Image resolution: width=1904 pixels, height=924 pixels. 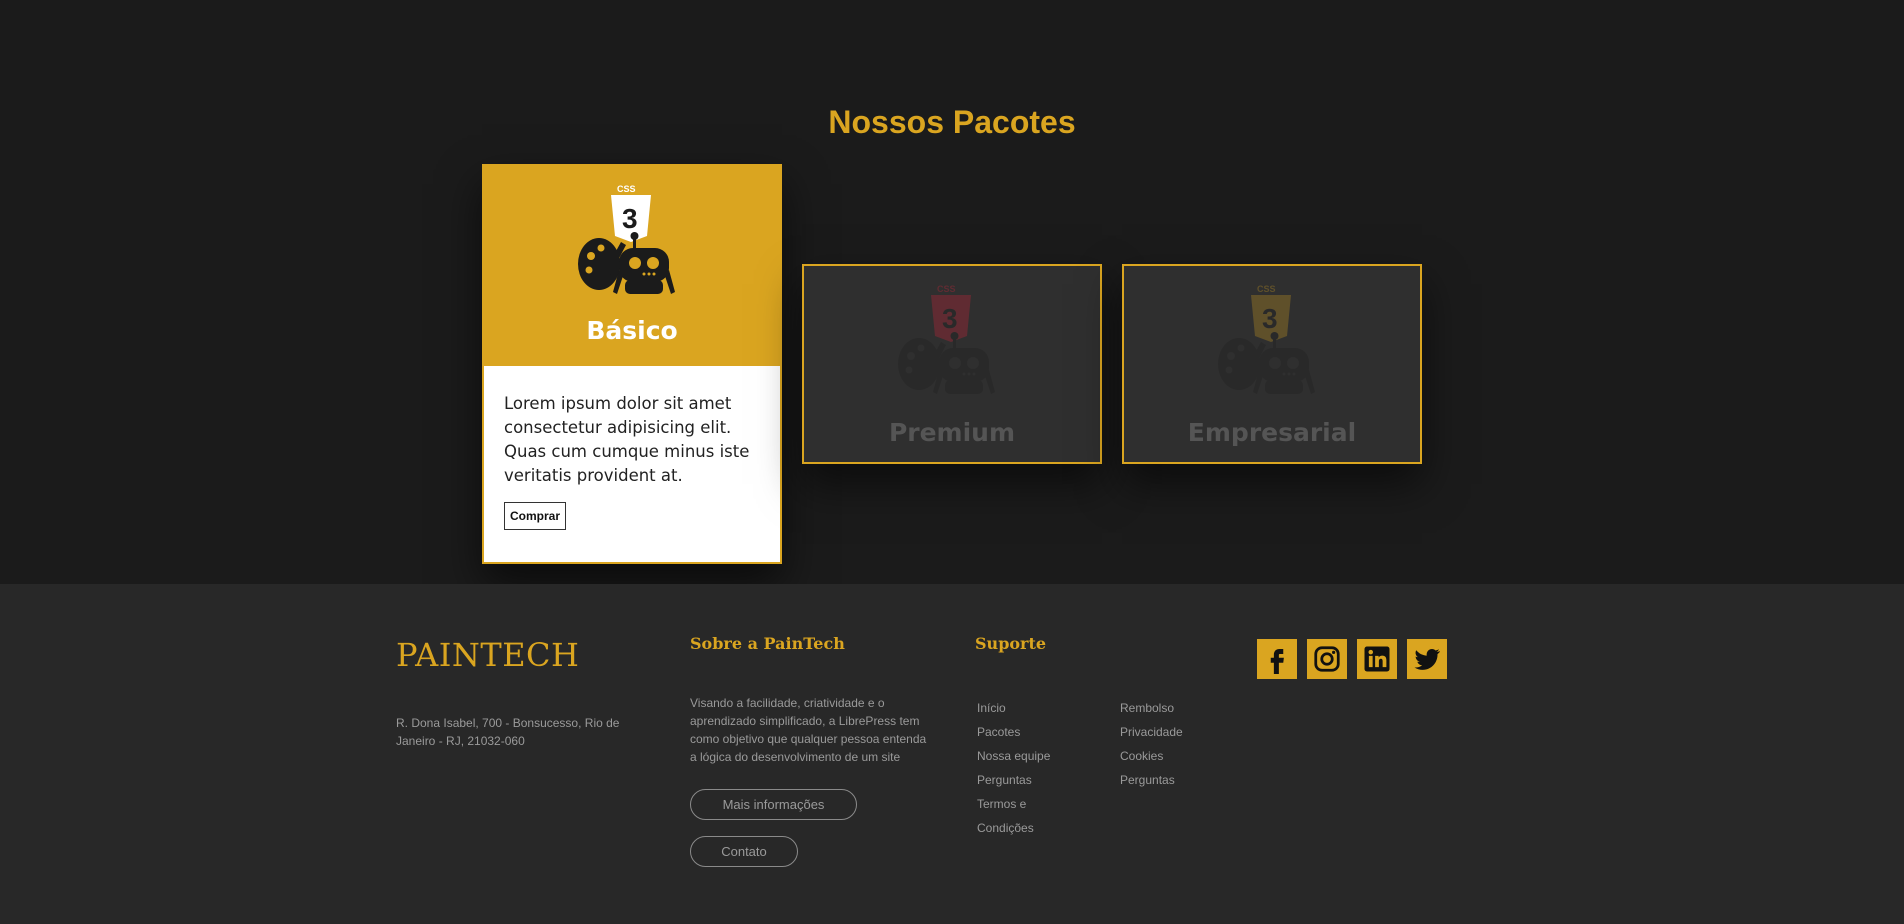 What do you see at coordinates (1011, 643) in the screenshot?
I see `support-title: Suporte` at bounding box center [1011, 643].